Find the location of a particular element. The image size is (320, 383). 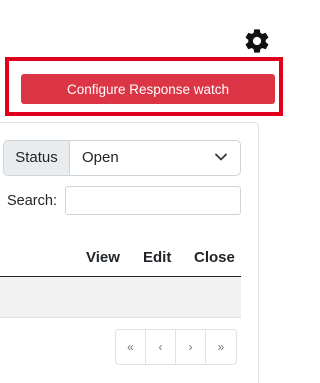

chevron-down-icon is located at coordinates (221, 157).